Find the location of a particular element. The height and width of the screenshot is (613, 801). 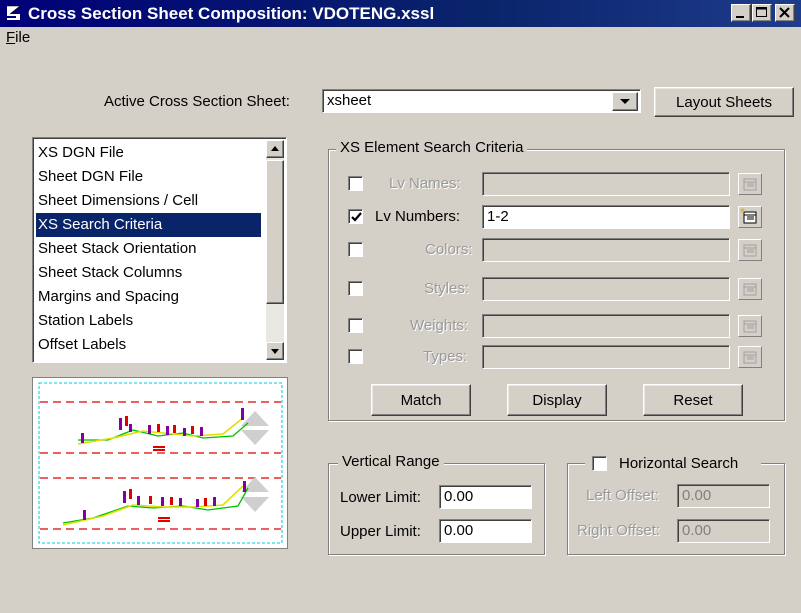

layout-sheets-label: Layout Sheets is located at coordinates (724, 102).